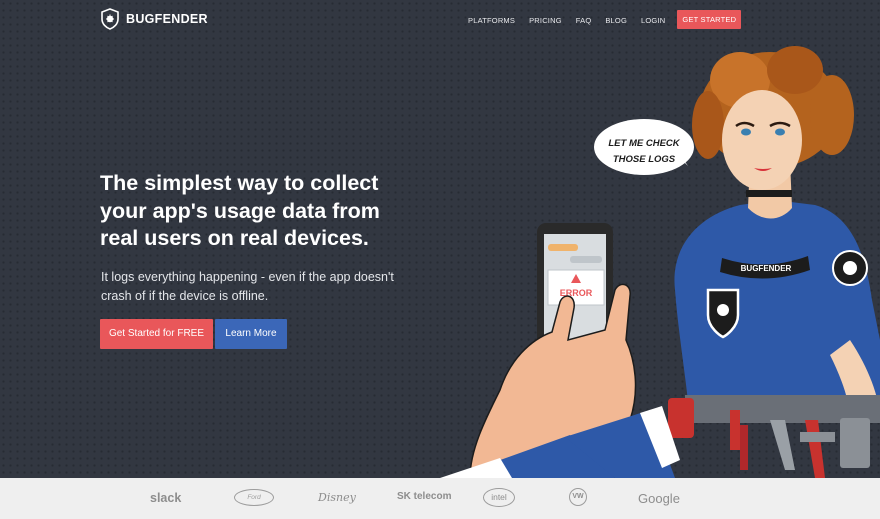 This screenshot has height=519, width=880. I want to click on nav-link-platforms: PLATFORMS, so click(491, 20).